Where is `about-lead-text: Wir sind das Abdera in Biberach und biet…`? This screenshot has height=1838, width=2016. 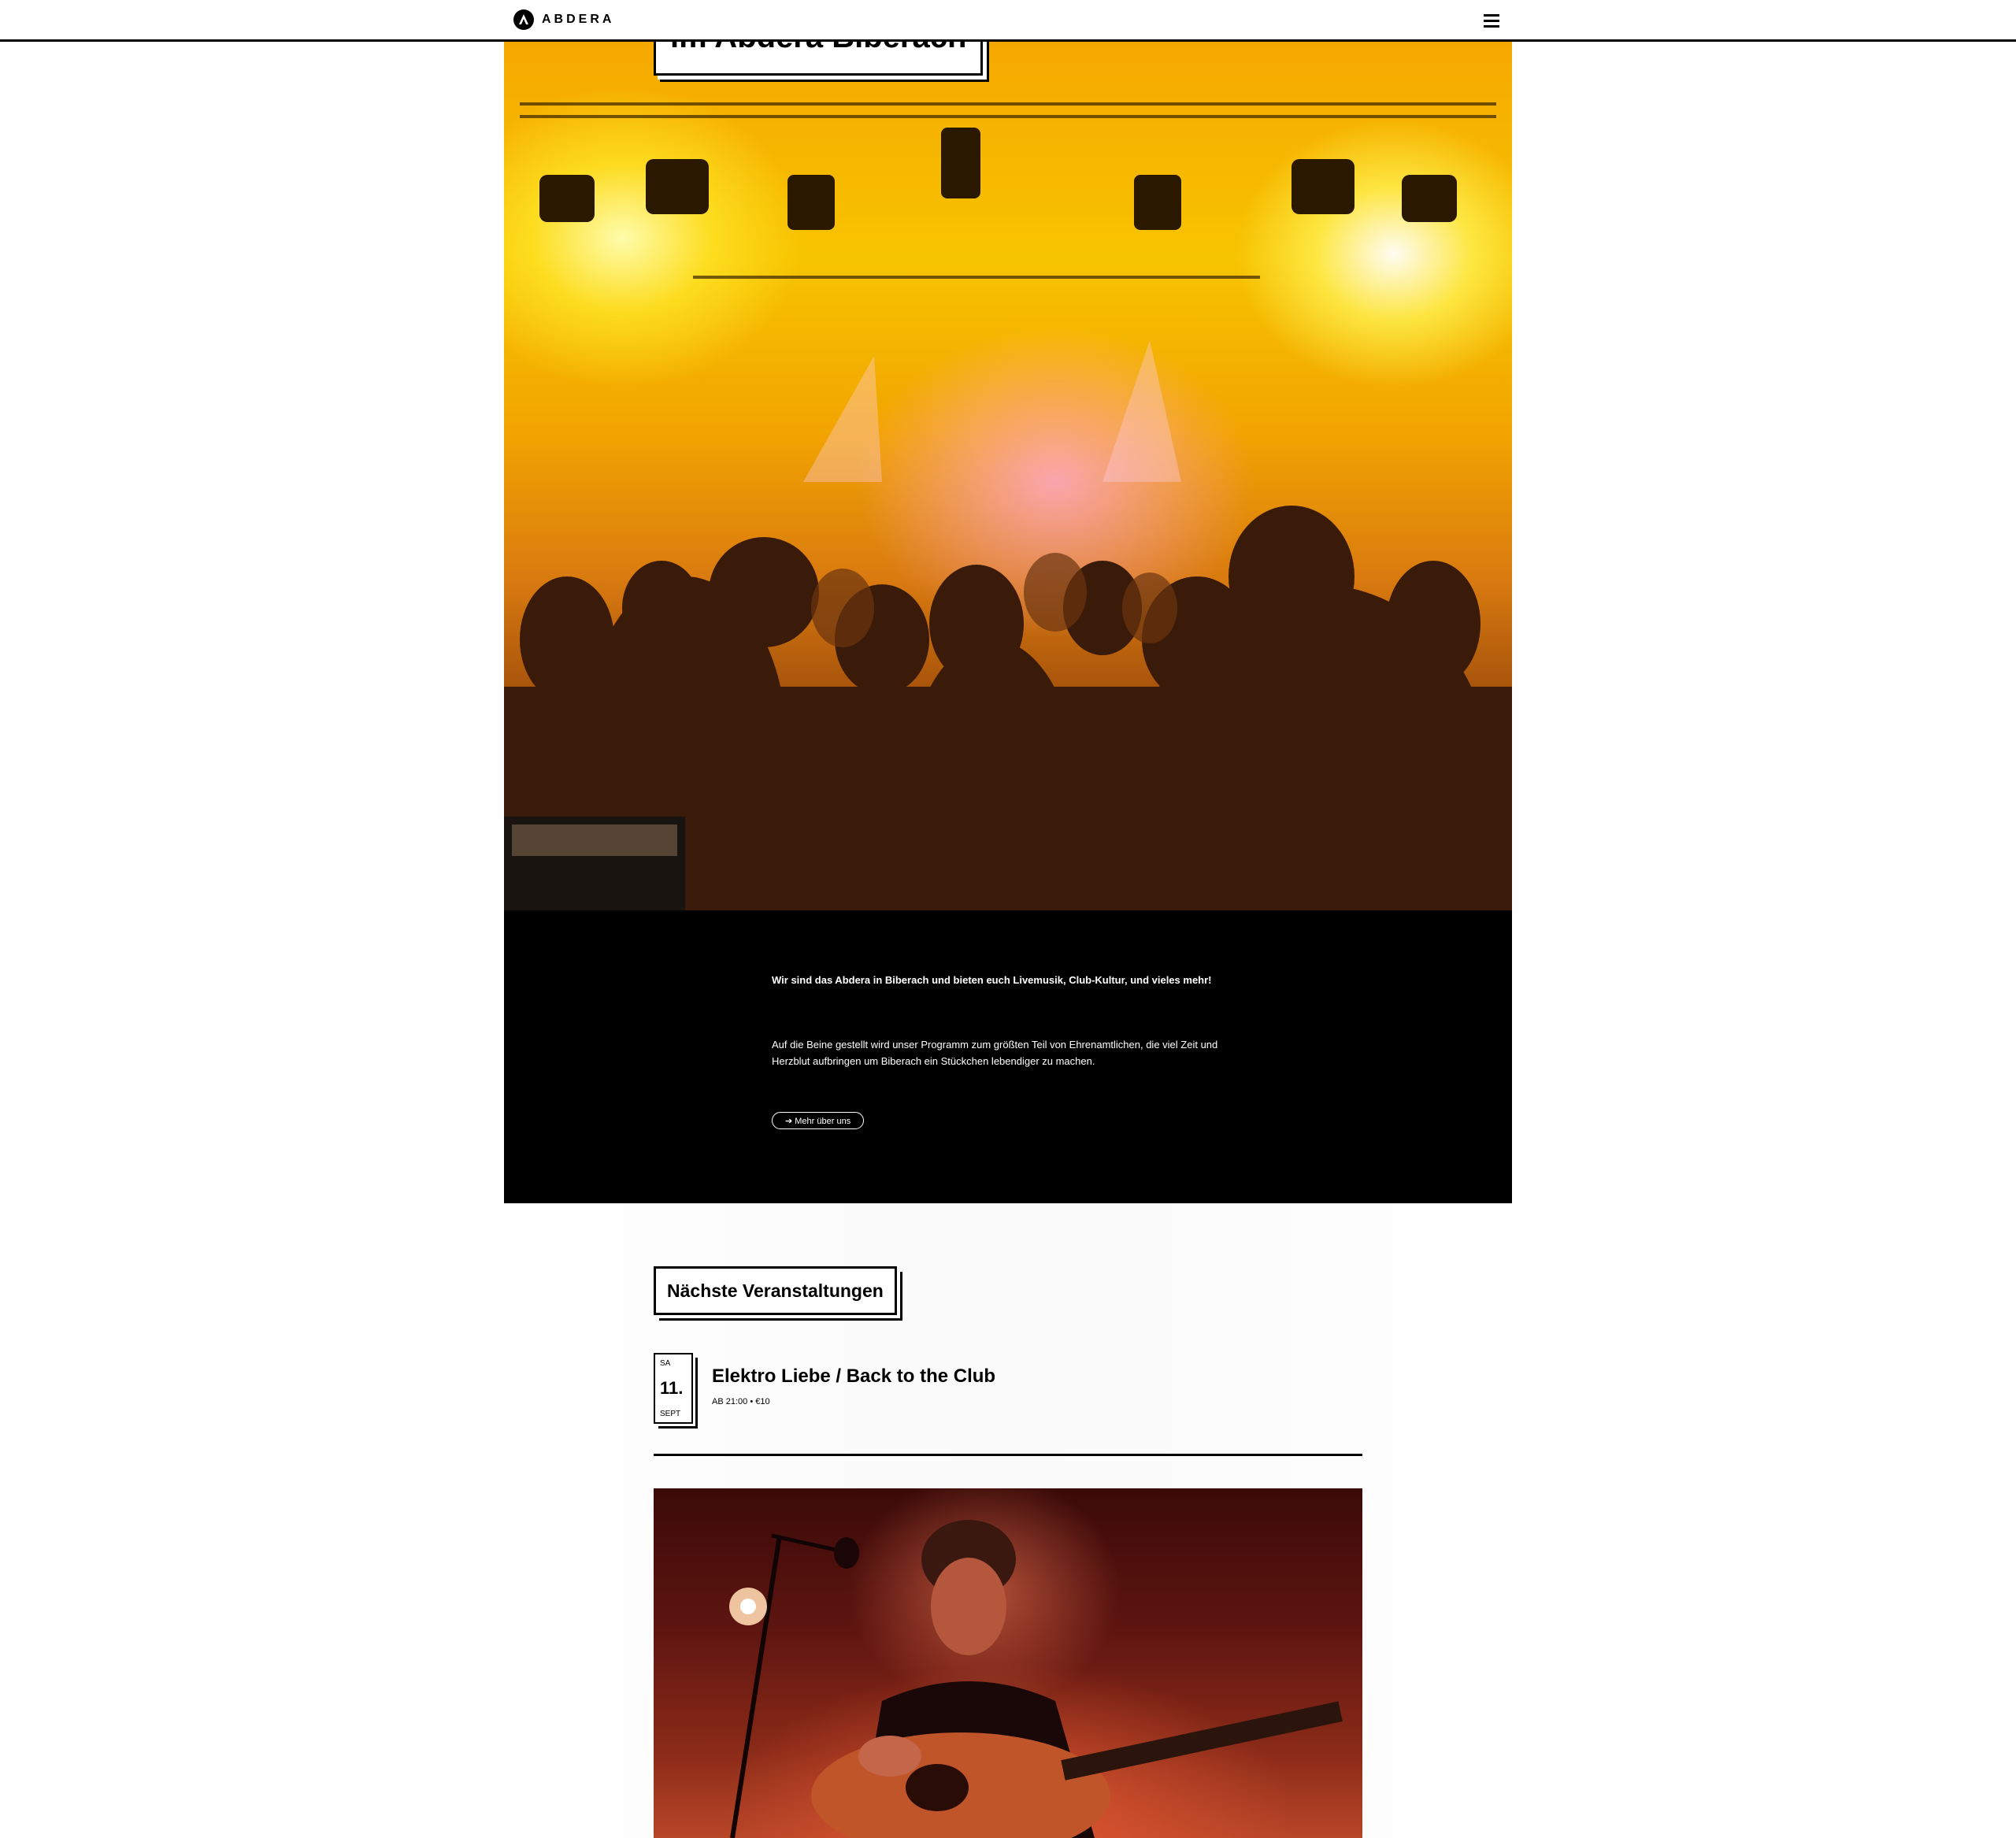
about-lead-text: Wir sind das Abdera in Biberach und biet… is located at coordinates (992, 980).